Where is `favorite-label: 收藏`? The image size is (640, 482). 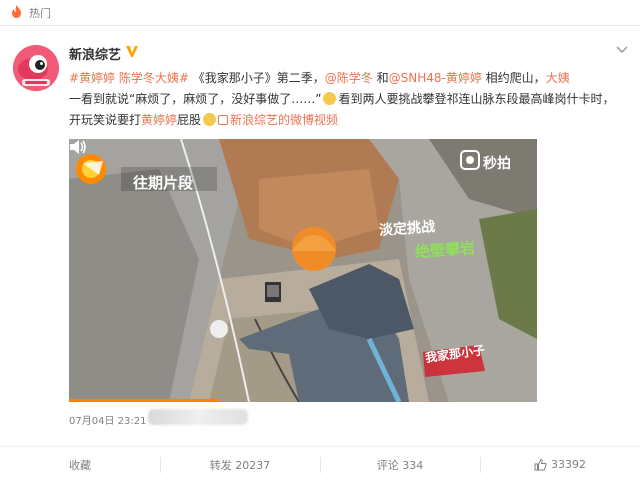
favorite-label: 收藏 is located at coordinates (80, 465).